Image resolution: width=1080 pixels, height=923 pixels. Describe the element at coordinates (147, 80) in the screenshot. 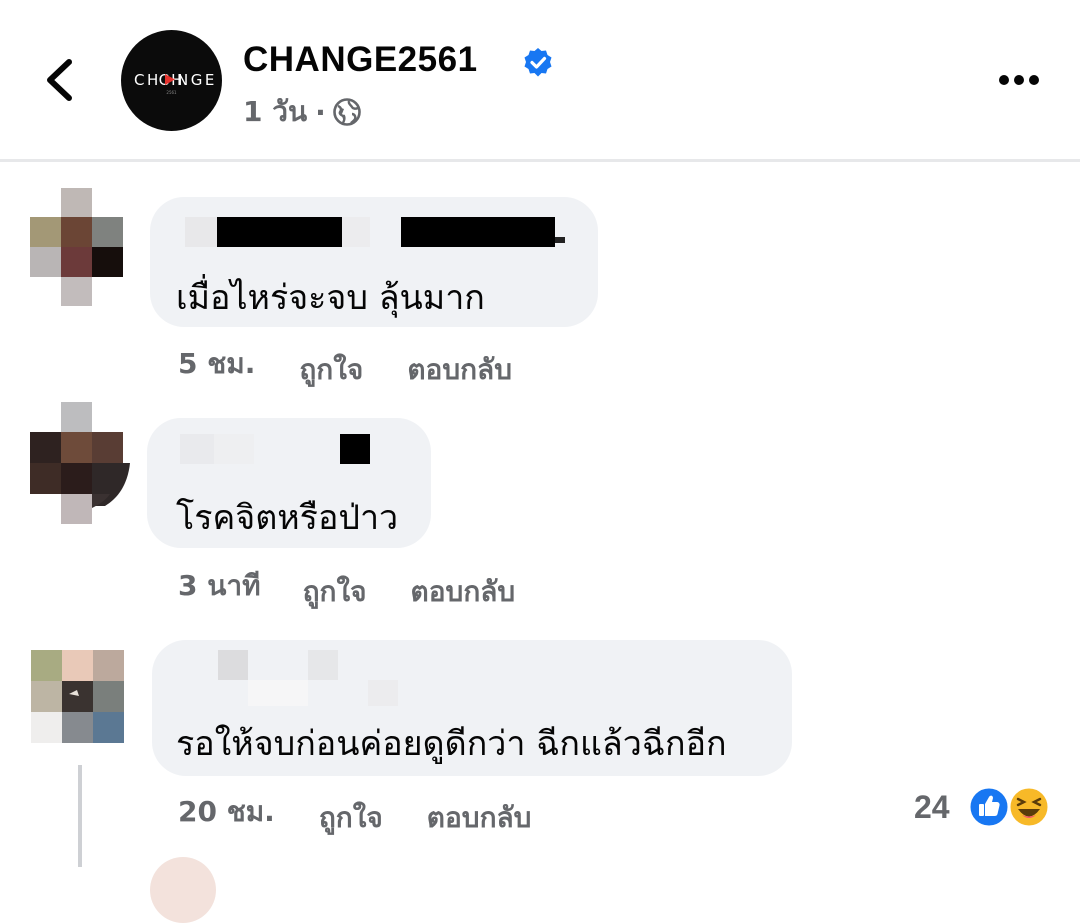

I see `svg-text: CH` at that location.